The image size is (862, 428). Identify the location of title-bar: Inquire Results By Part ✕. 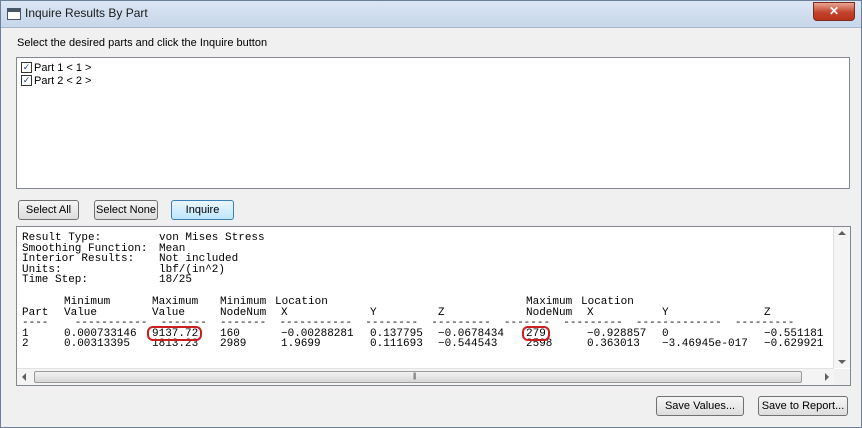
(431, 14).